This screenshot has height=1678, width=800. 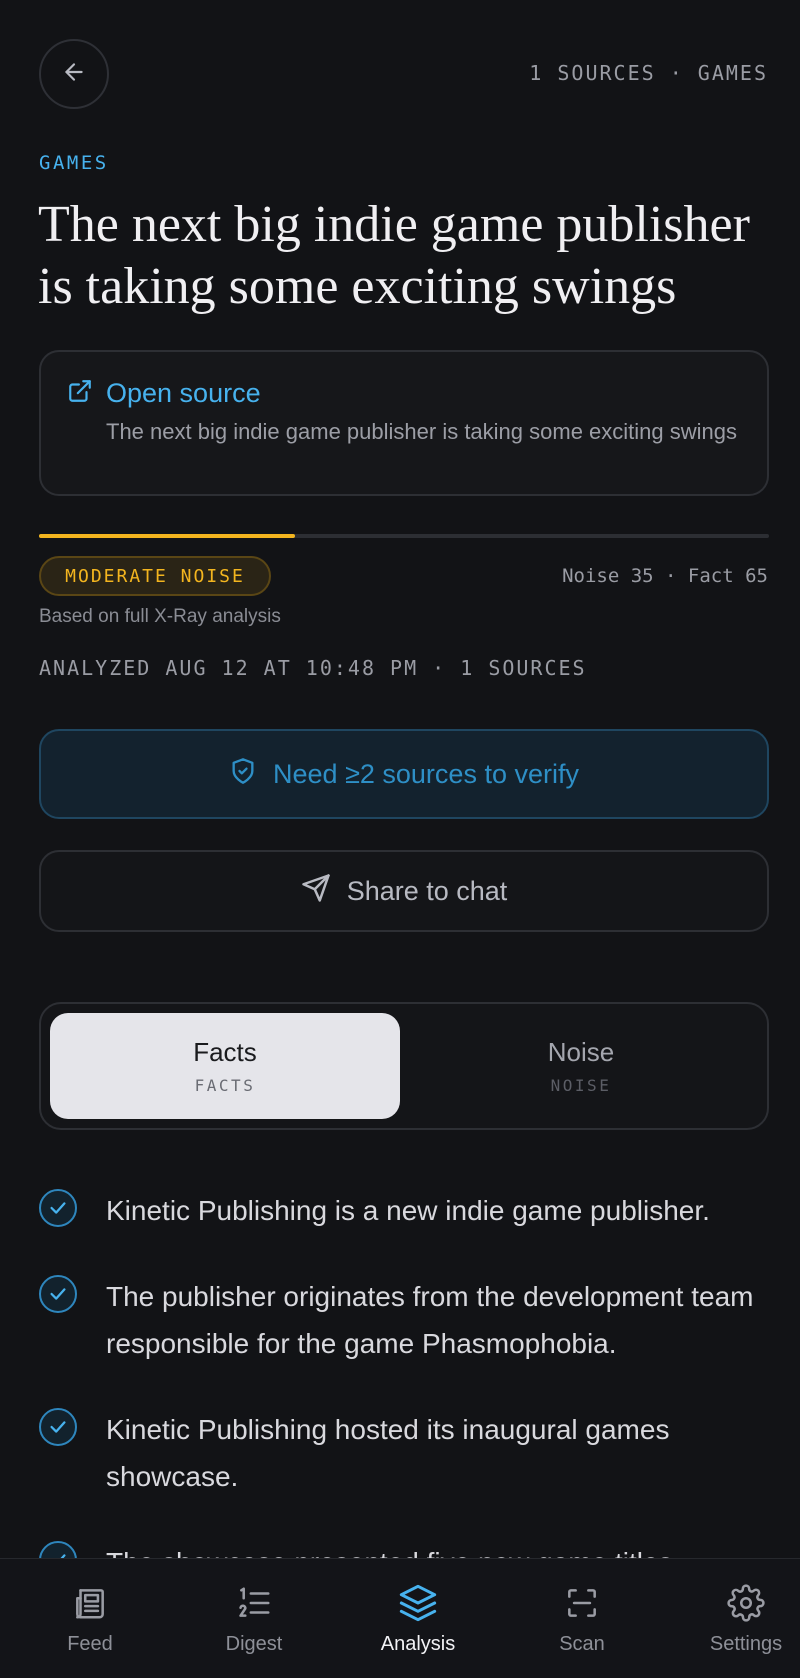 What do you see at coordinates (418, 1644) in the screenshot?
I see `nav-label-analysis: Analysis` at bounding box center [418, 1644].